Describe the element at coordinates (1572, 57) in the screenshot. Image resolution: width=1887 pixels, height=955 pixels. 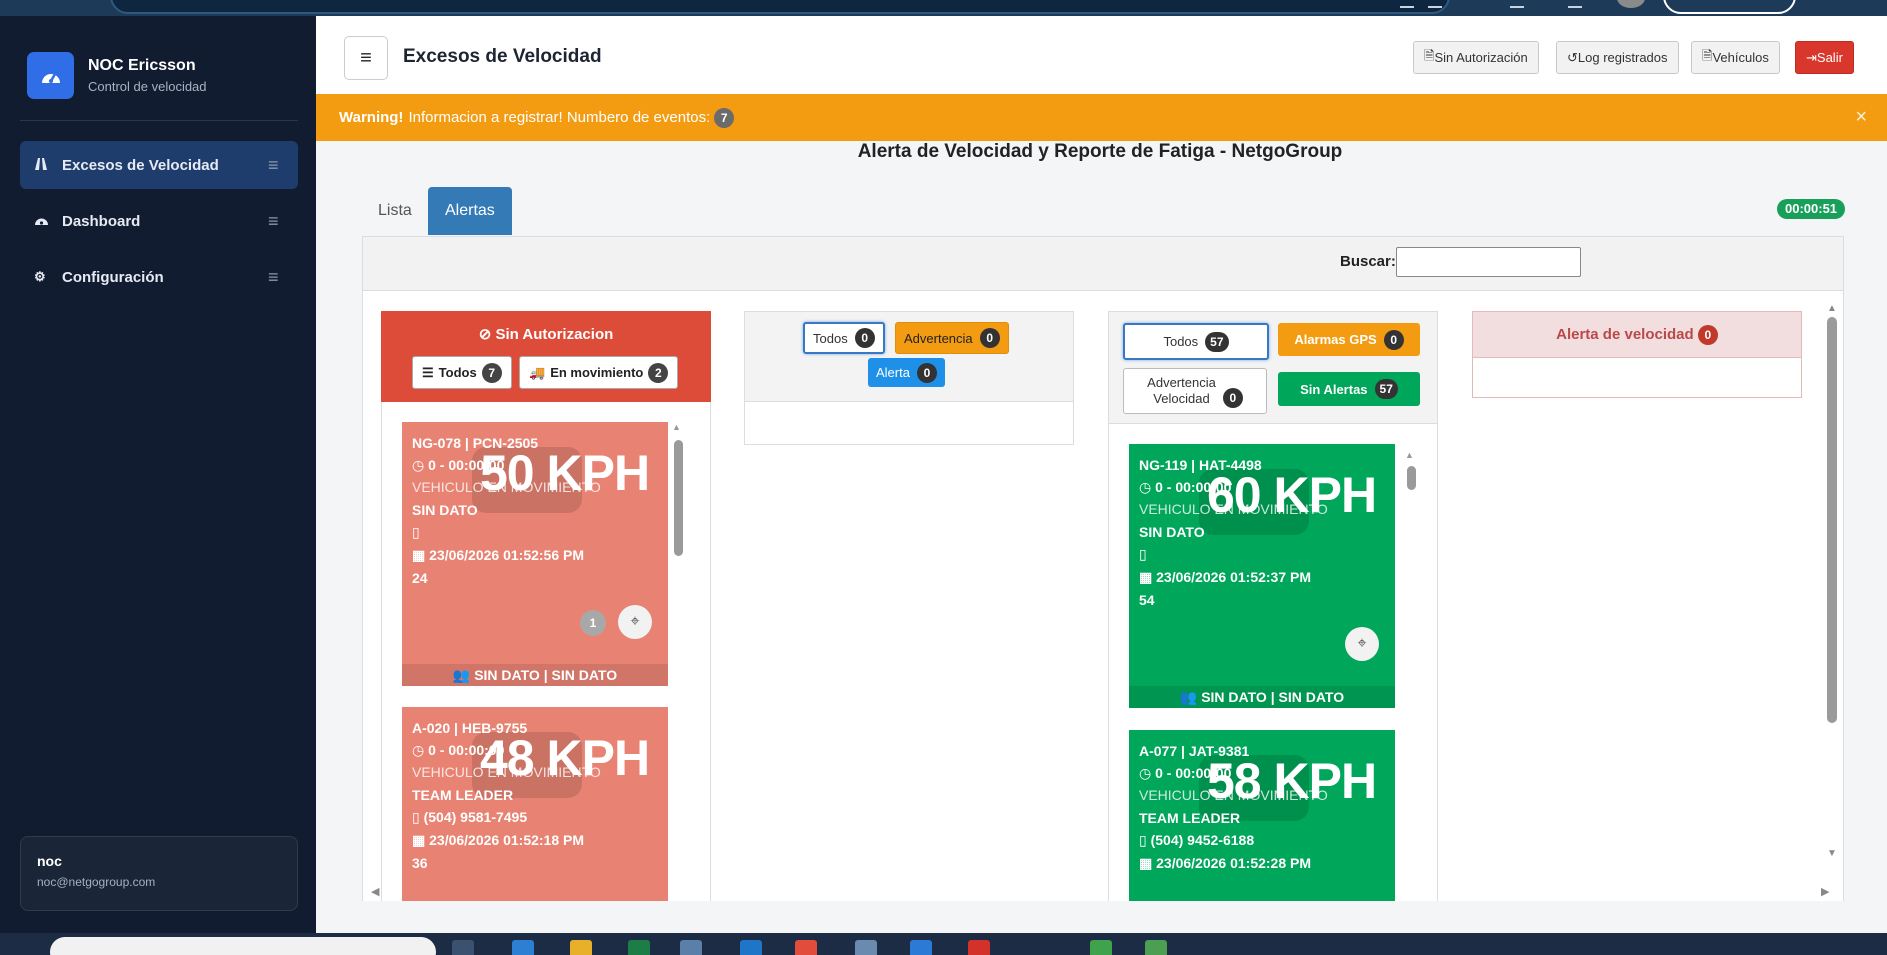
I see `history-icon: ↺` at that location.